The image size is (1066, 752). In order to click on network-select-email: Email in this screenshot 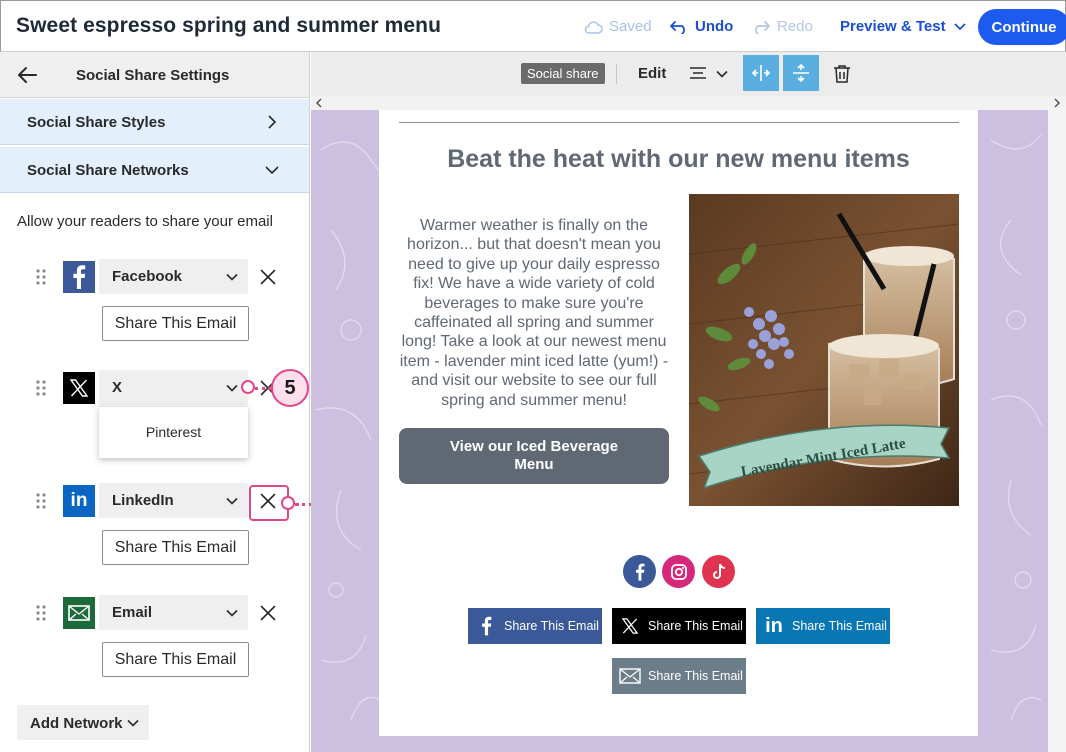, I will do `click(173, 612)`.